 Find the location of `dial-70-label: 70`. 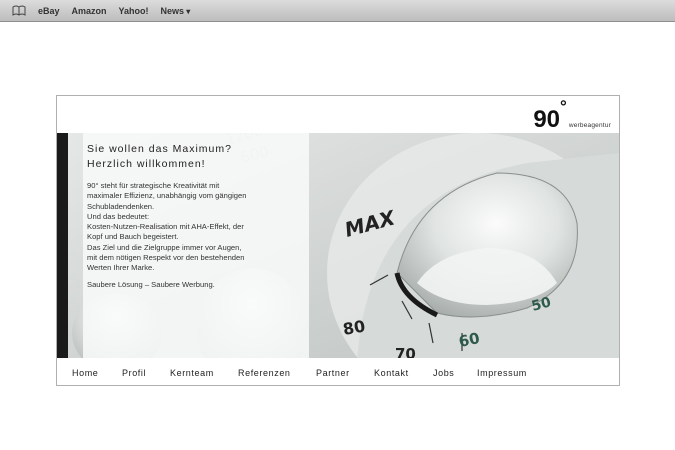

dial-70-label: 70 is located at coordinates (405, 351).